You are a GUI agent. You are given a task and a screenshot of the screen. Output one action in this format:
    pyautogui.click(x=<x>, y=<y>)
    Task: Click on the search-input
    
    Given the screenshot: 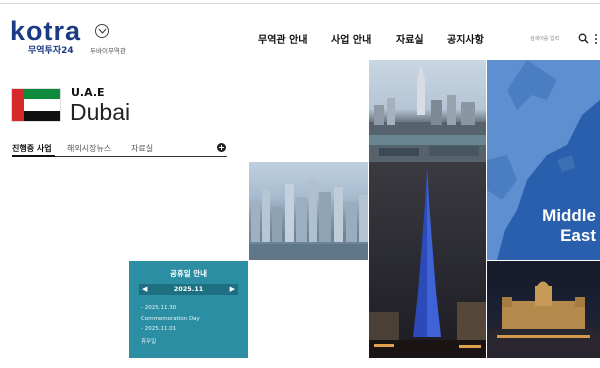 What is the action you would take?
    pyautogui.click(x=553, y=39)
    